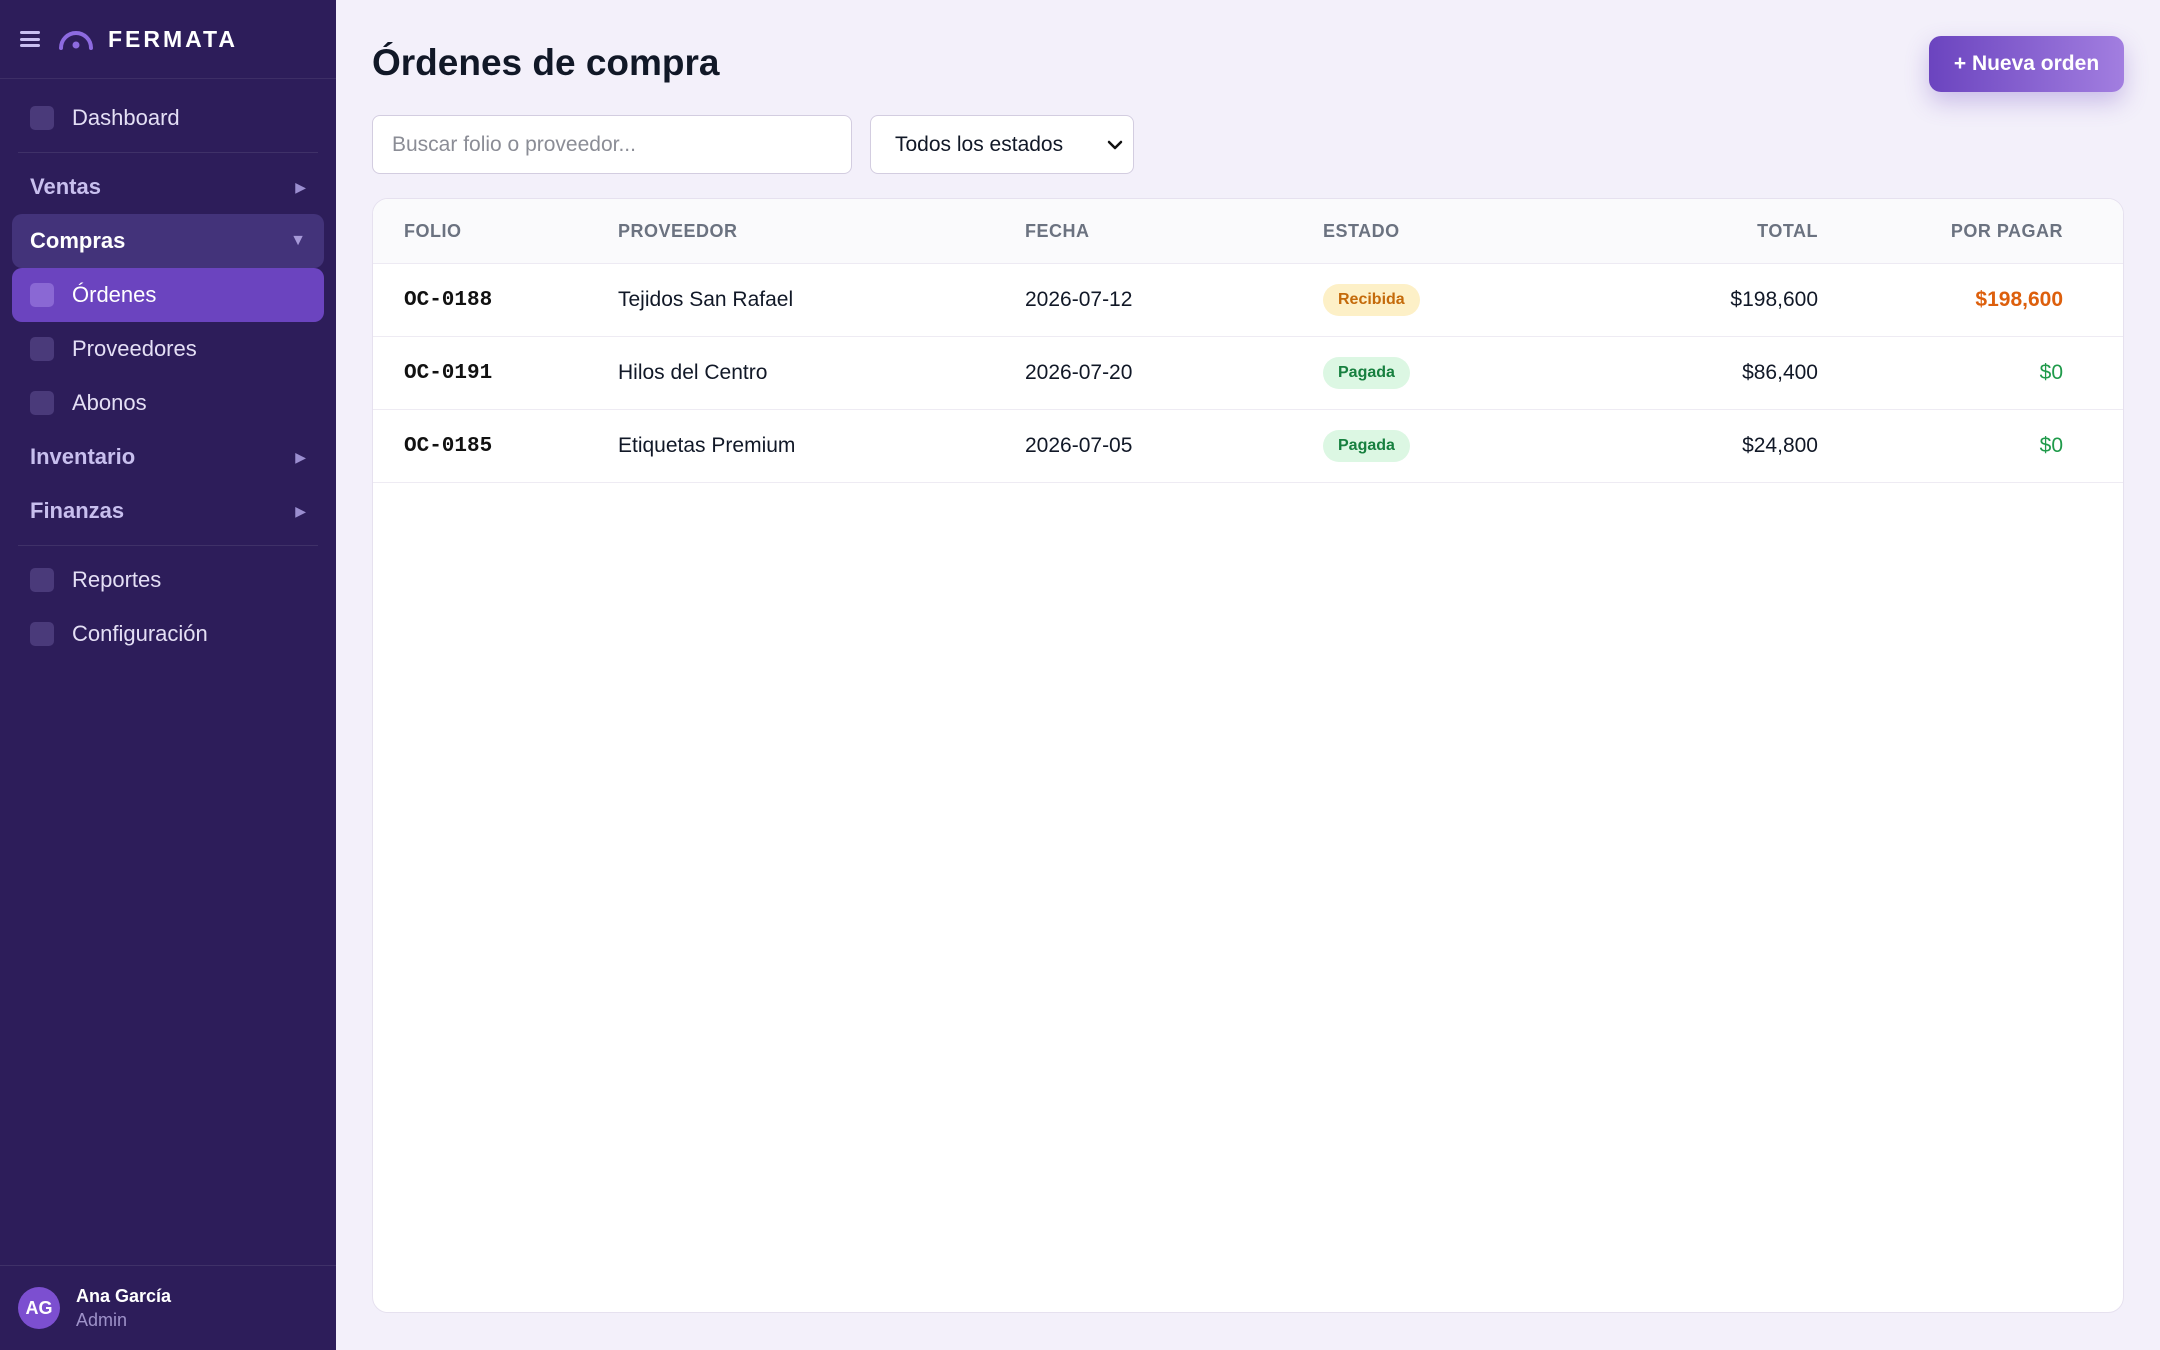  Describe the element at coordinates (1174, 231) in the screenshot. I see `header-fecha: FECHA` at that location.